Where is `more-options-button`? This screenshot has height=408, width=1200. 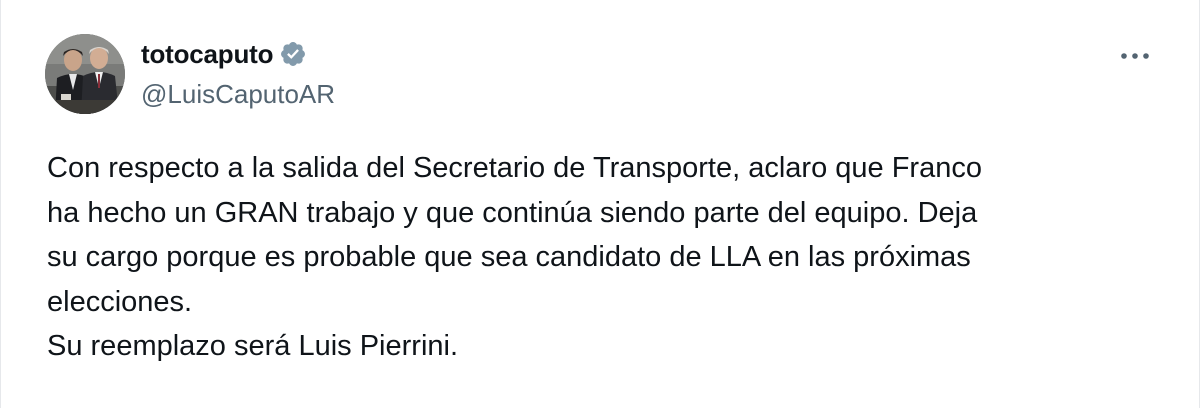 more-options-button is located at coordinates (1135, 56).